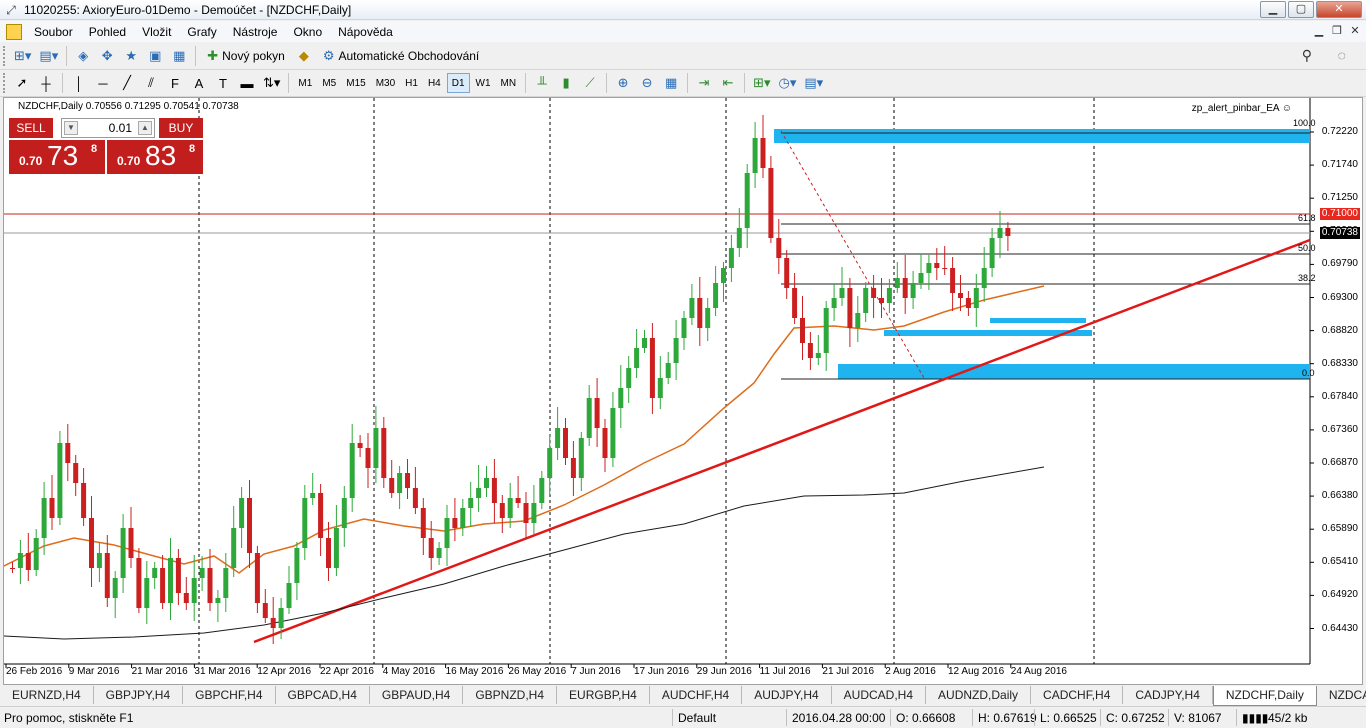 This screenshot has height=728, width=1366. What do you see at coordinates (83, 56) in the screenshot?
I see `market-watch-icon: ◈` at bounding box center [83, 56].